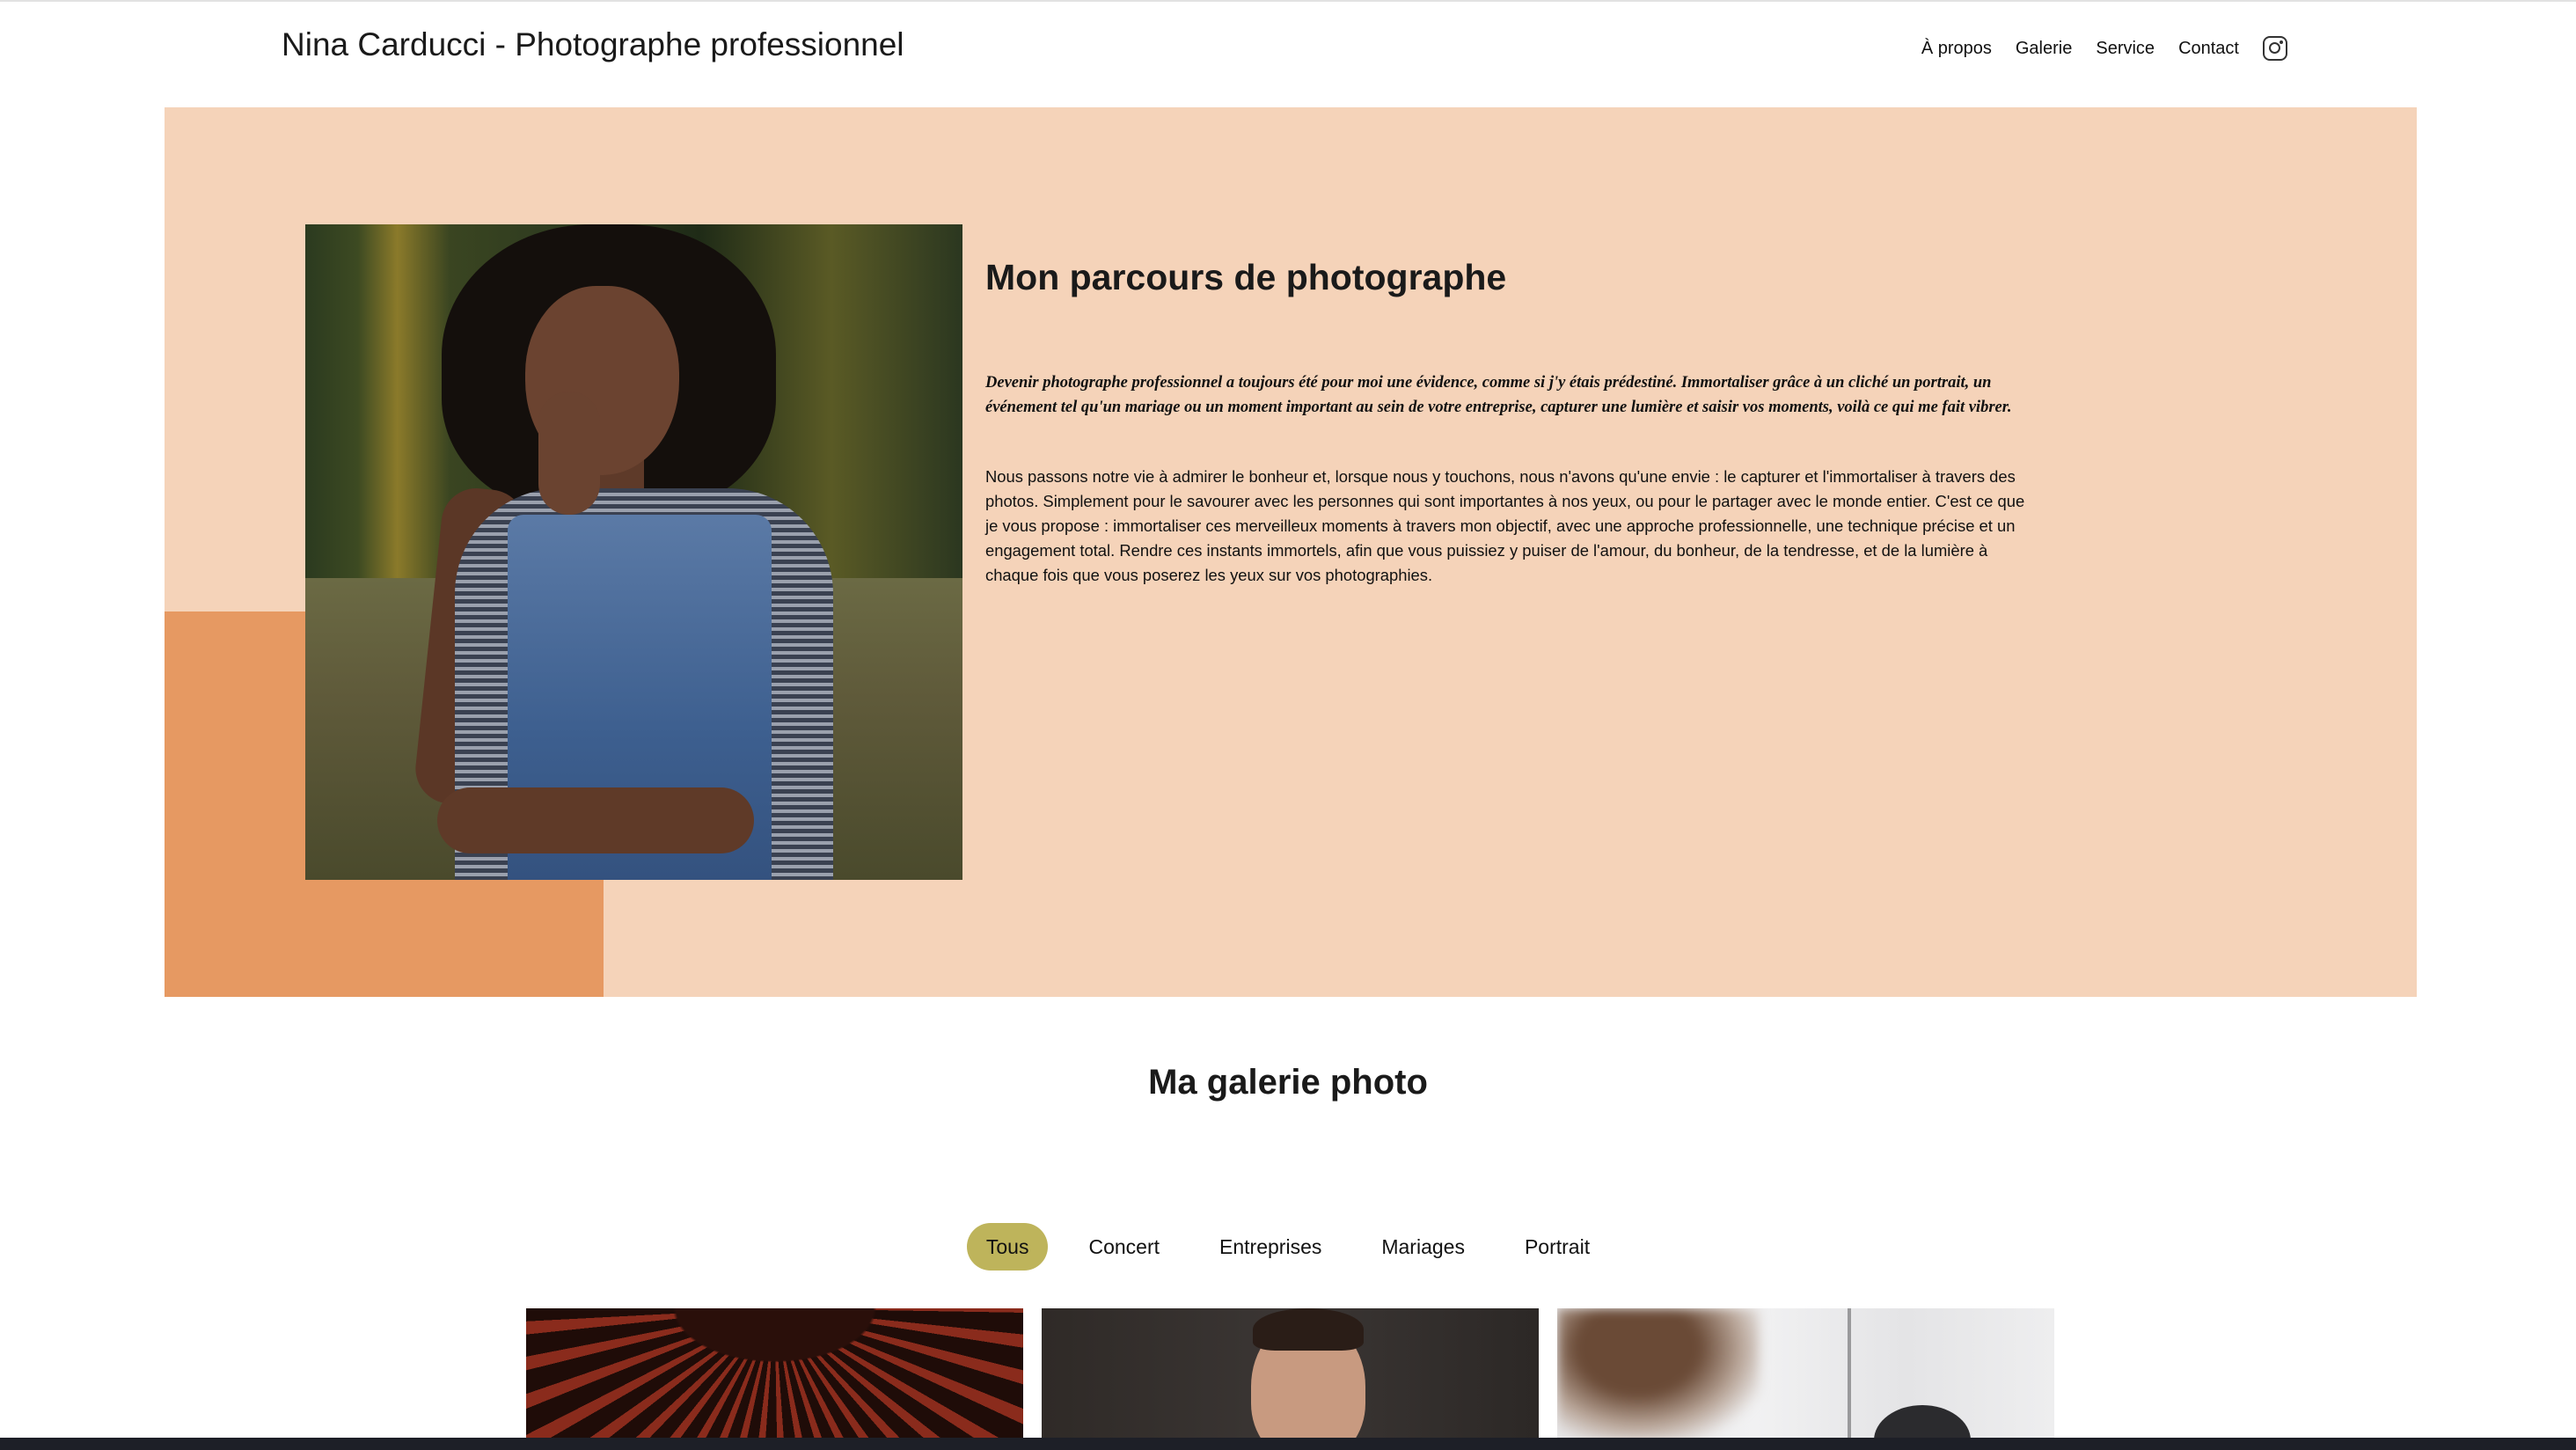 The height and width of the screenshot is (1450, 2576). What do you see at coordinates (1288, 1444) in the screenshot?
I see `bottom-bar` at bounding box center [1288, 1444].